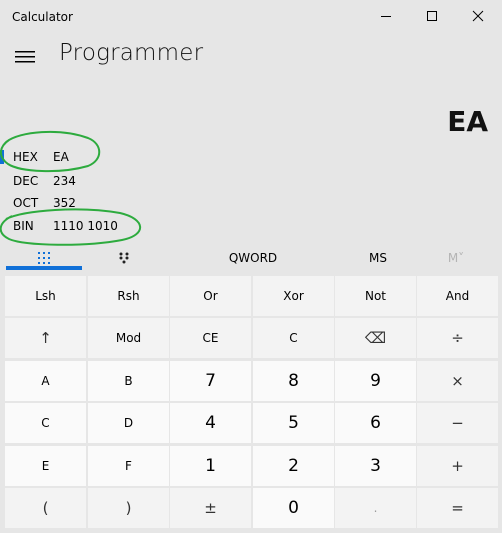  Describe the element at coordinates (467, 121) in the screenshot. I see `result-display: EA` at that location.